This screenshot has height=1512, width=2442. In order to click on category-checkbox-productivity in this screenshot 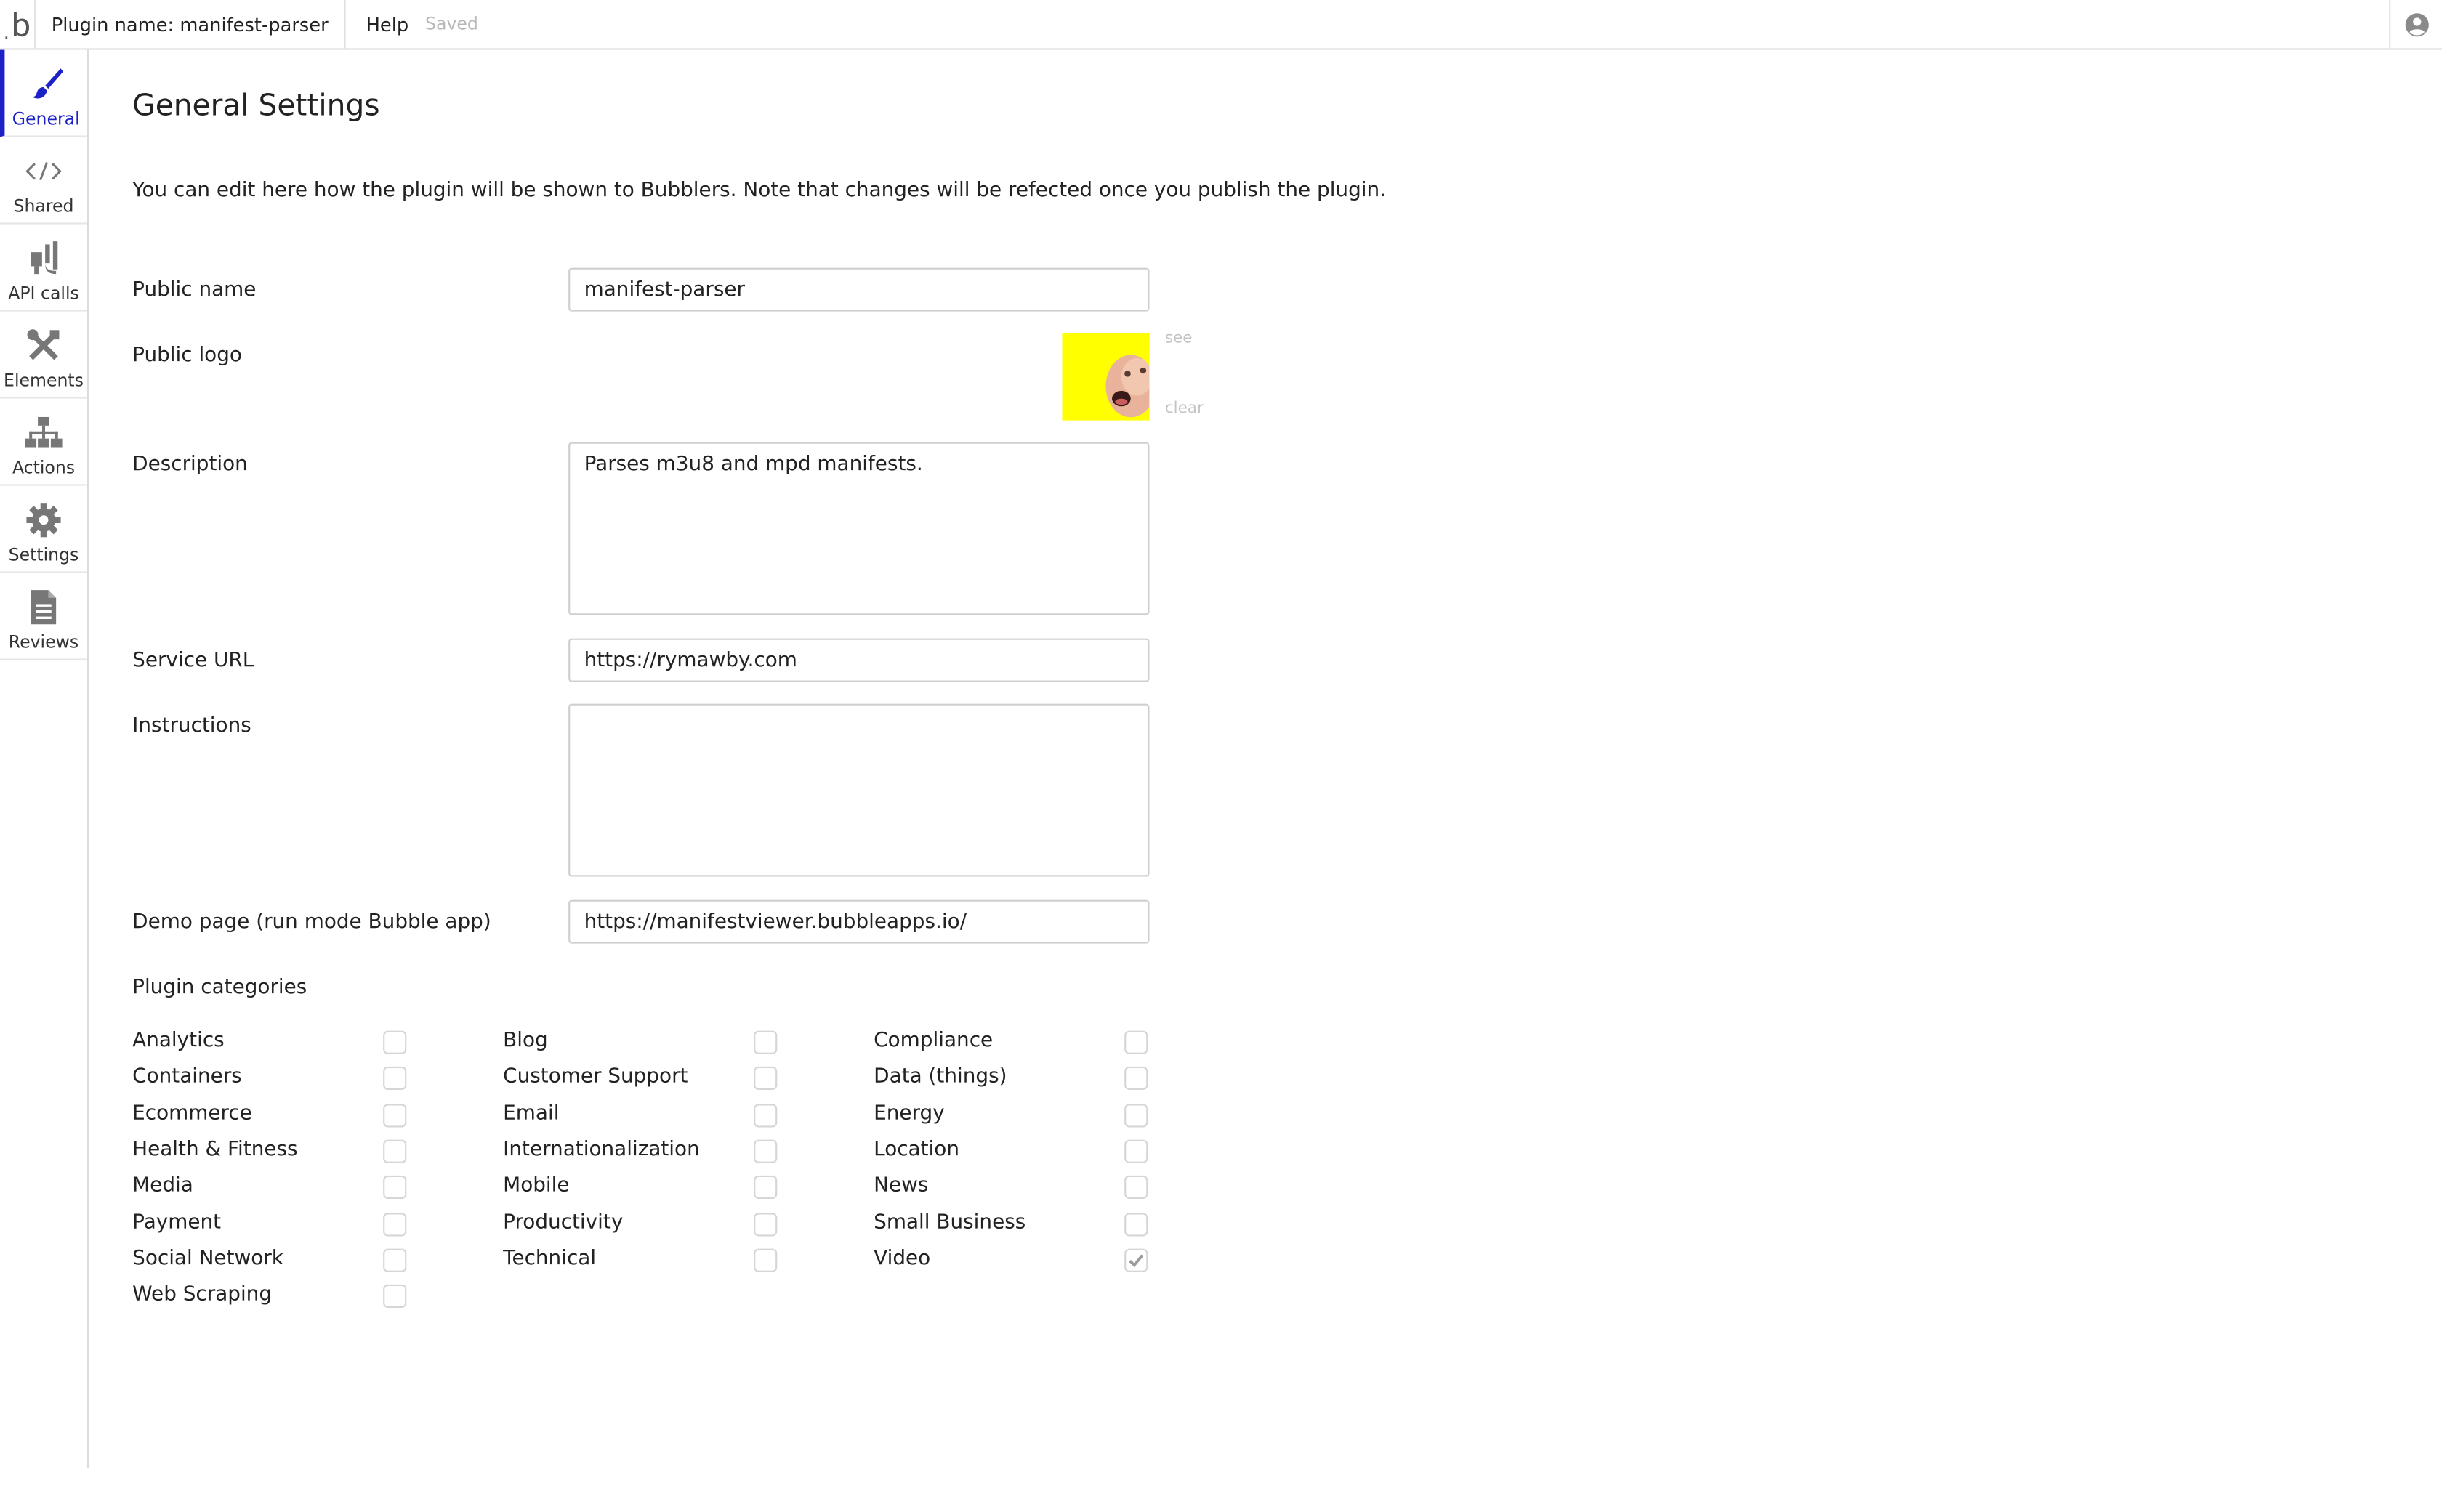, I will do `click(766, 1224)`.